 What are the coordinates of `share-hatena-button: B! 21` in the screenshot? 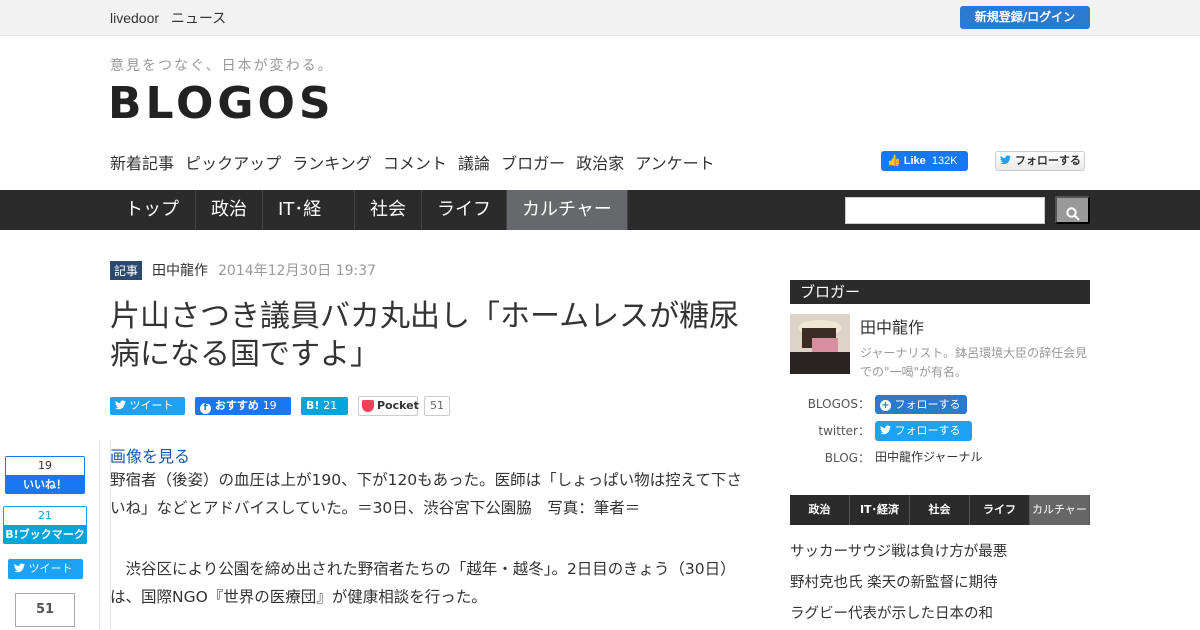 It's located at (324, 406).